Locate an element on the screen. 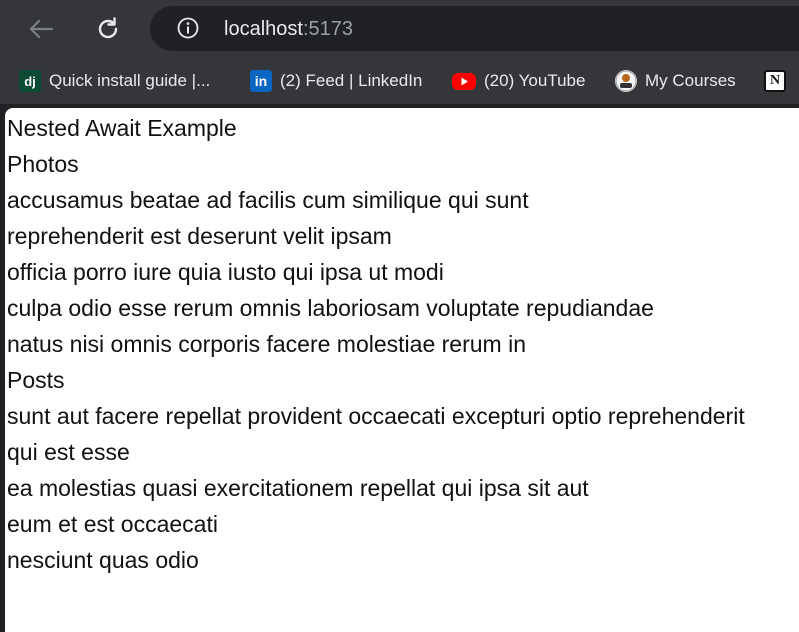  bookmark-label: My Courses is located at coordinates (690, 80).